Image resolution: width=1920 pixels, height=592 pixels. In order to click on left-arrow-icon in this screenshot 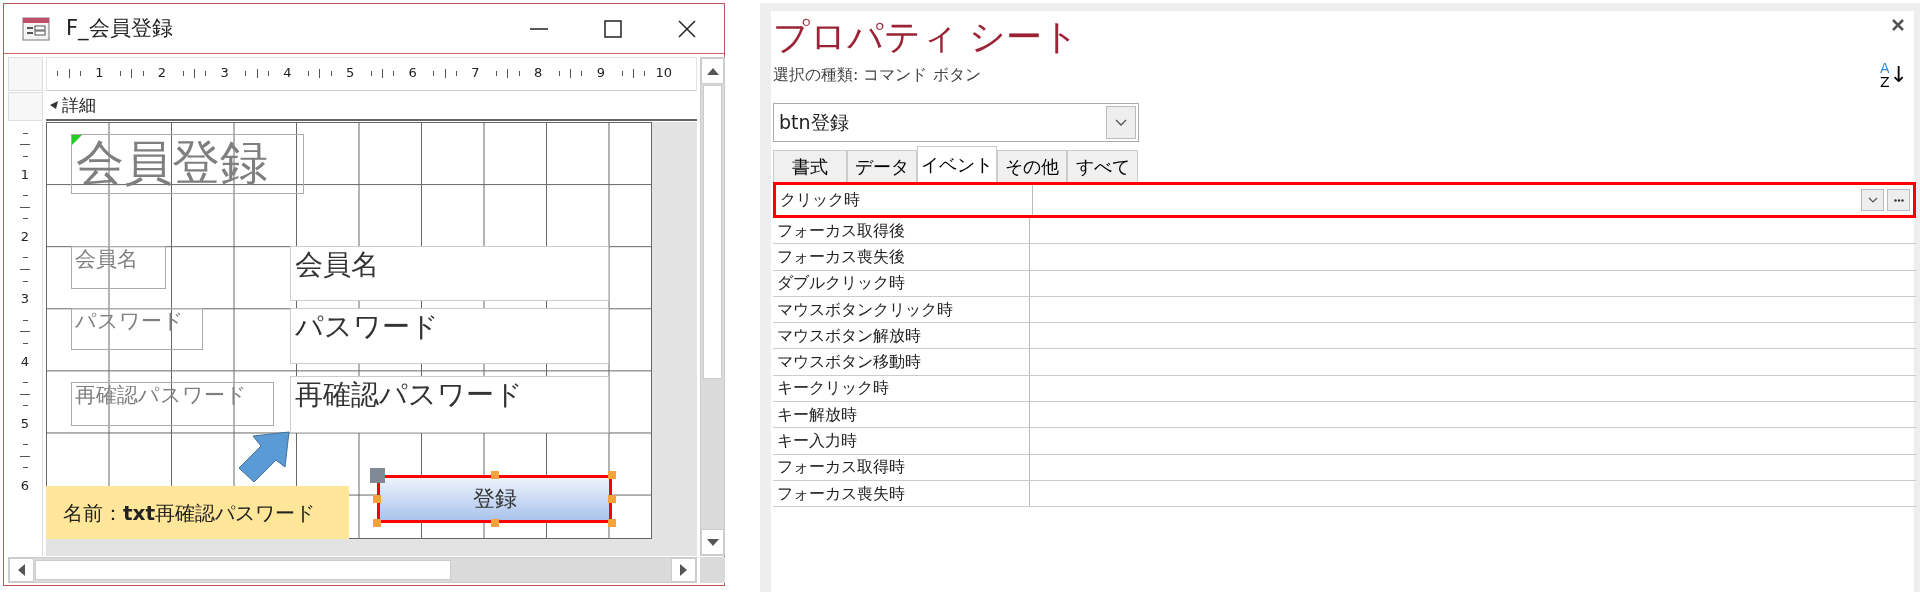, I will do `click(21, 570)`.